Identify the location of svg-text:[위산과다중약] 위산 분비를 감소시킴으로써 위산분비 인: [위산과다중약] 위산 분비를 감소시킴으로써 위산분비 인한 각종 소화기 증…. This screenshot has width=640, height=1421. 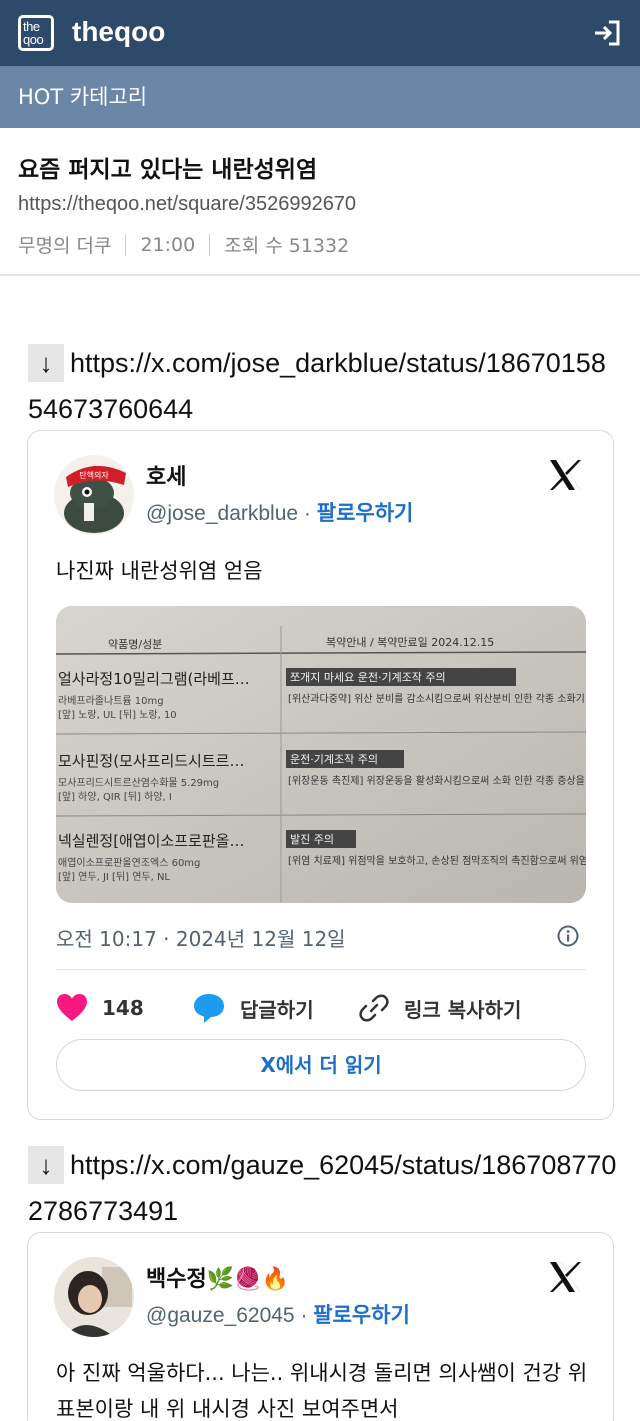
(437, 698).